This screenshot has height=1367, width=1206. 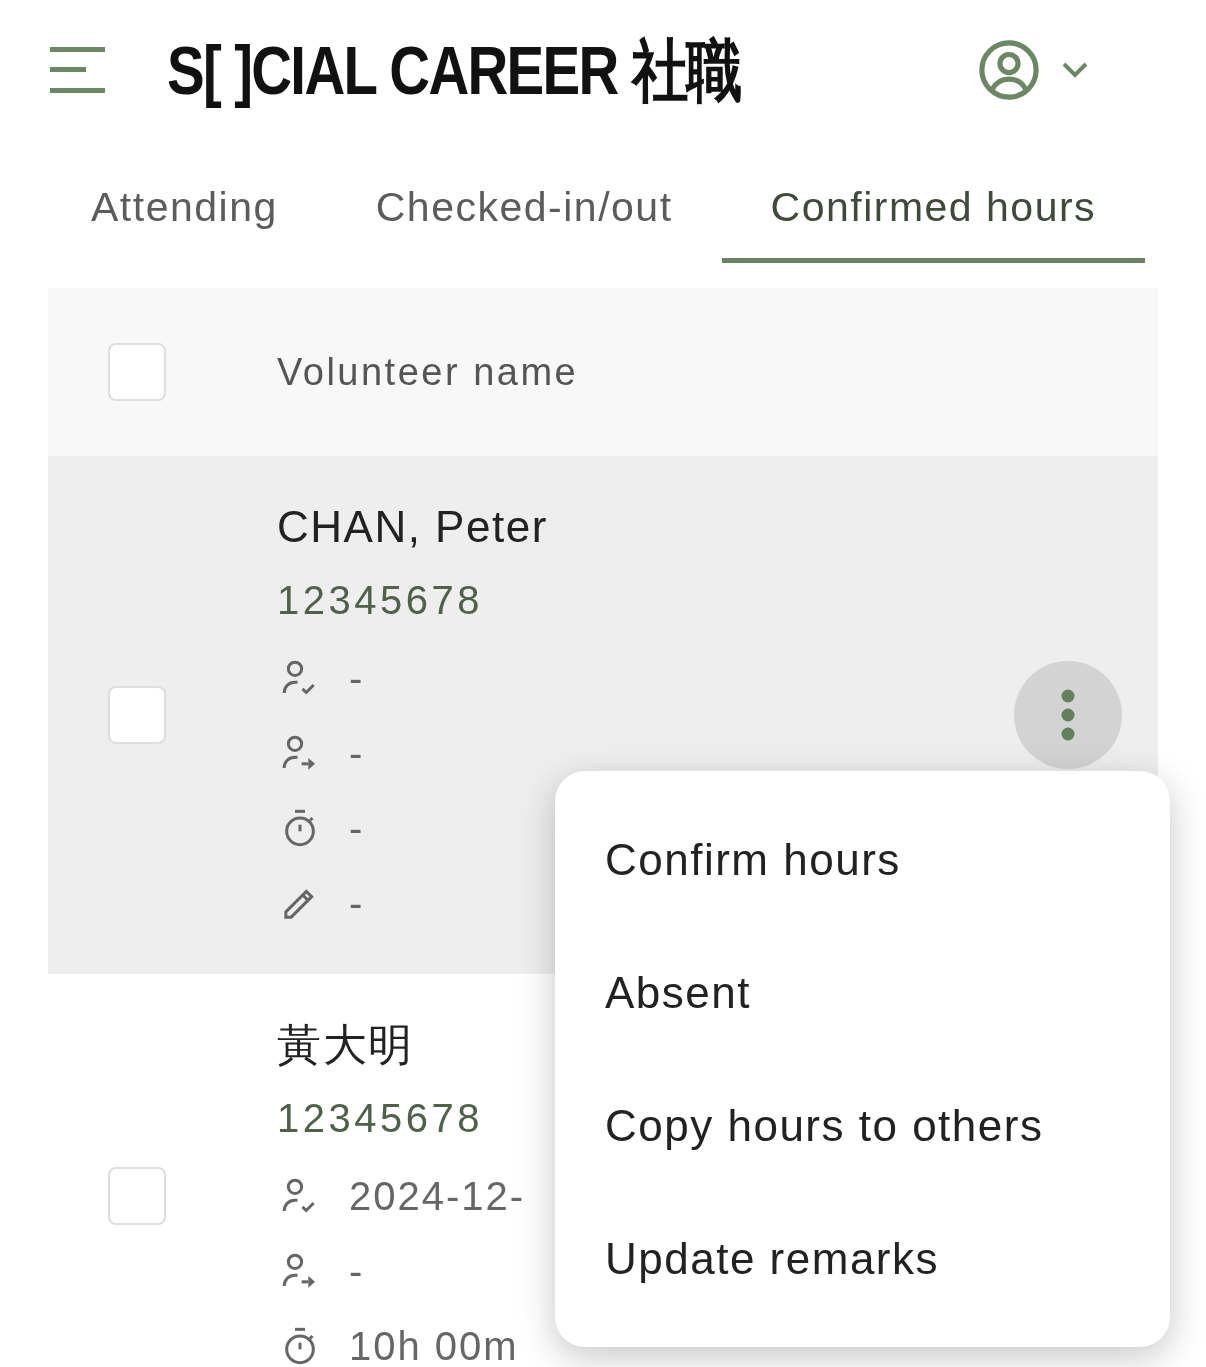 I want to click on volunteer-name: CHAN, Peter, so click(x=412, y=527).